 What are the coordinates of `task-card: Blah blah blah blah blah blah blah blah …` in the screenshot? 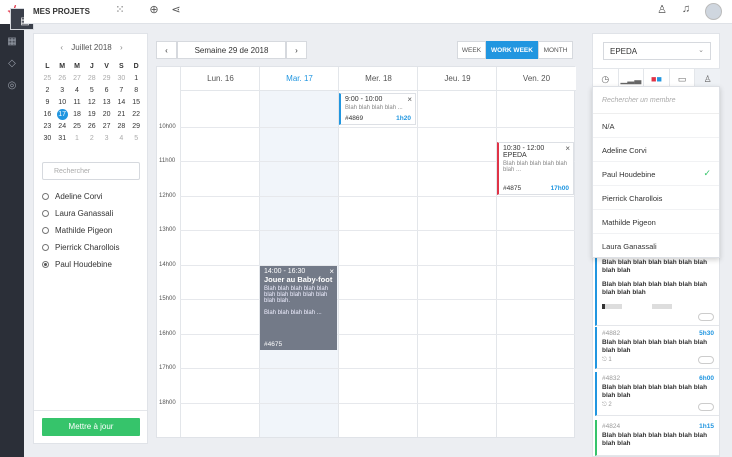 It's located at (657, 291).